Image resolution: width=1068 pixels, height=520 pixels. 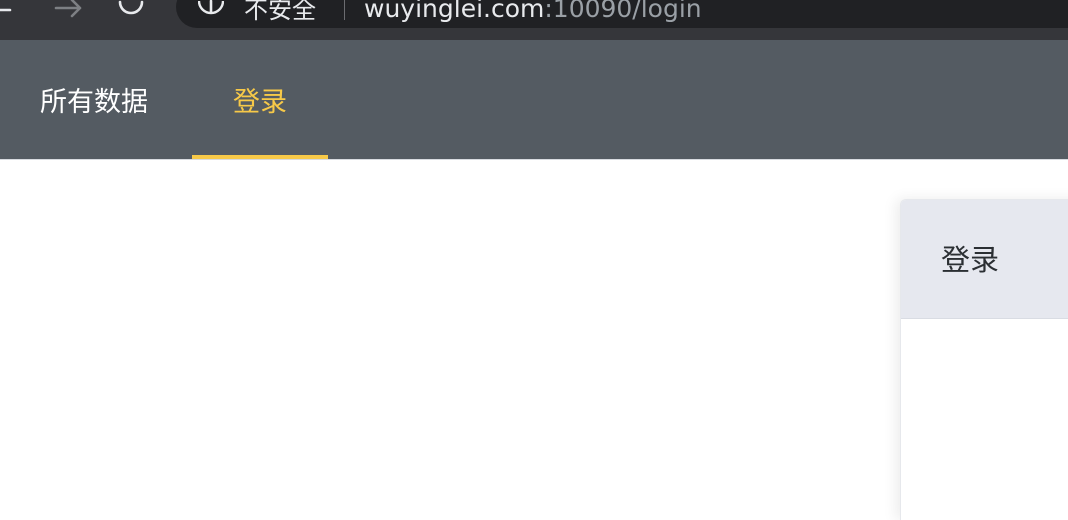 I want to click on url-text: wuyinglei.com:10090/login, so click(x=533, y=10).